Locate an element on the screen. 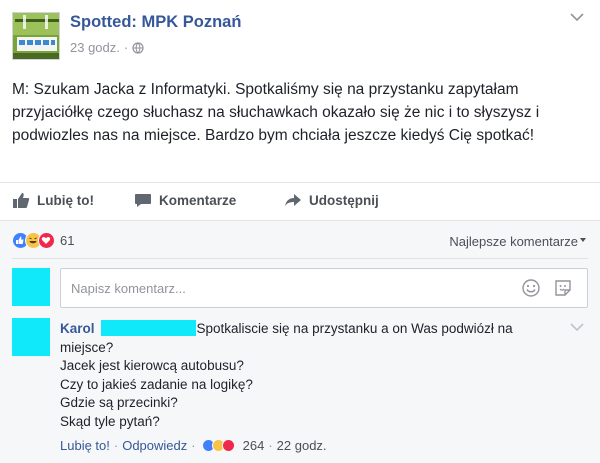 The image size is (600, 463). comment-reply-link: Odpowiedz is located at coordinates (154, 445).